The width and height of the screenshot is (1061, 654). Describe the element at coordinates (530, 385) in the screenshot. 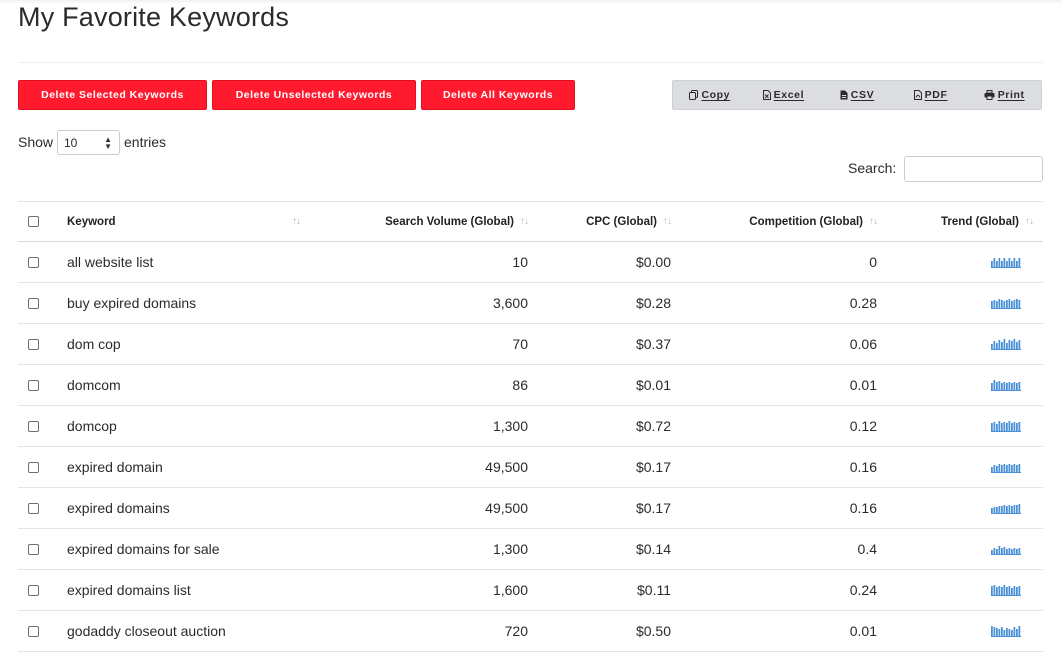

I see `table-row: domcom 86 $0.01 0.01` at that location.